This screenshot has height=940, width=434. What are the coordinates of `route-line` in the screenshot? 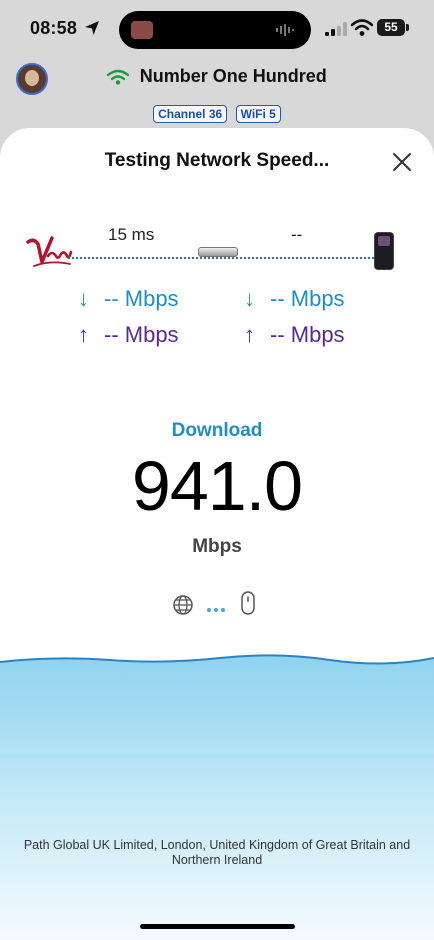 It's located at (221, 258).